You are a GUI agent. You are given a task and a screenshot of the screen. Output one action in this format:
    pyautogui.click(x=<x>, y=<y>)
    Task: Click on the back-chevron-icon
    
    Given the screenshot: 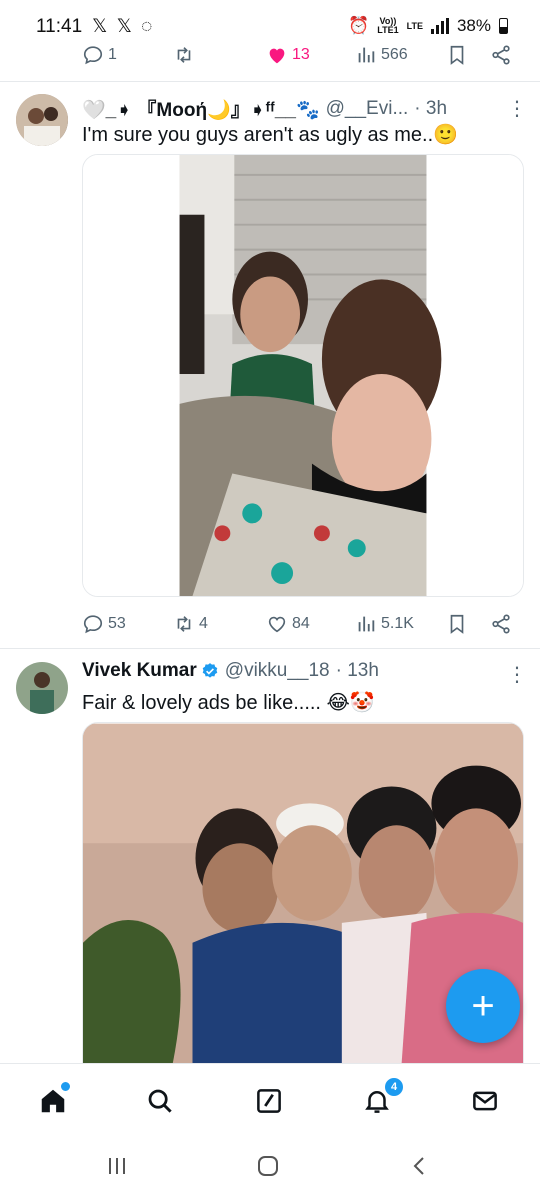 What is the action you would take?
    pyautogui.click(x=418, y=1166)
    